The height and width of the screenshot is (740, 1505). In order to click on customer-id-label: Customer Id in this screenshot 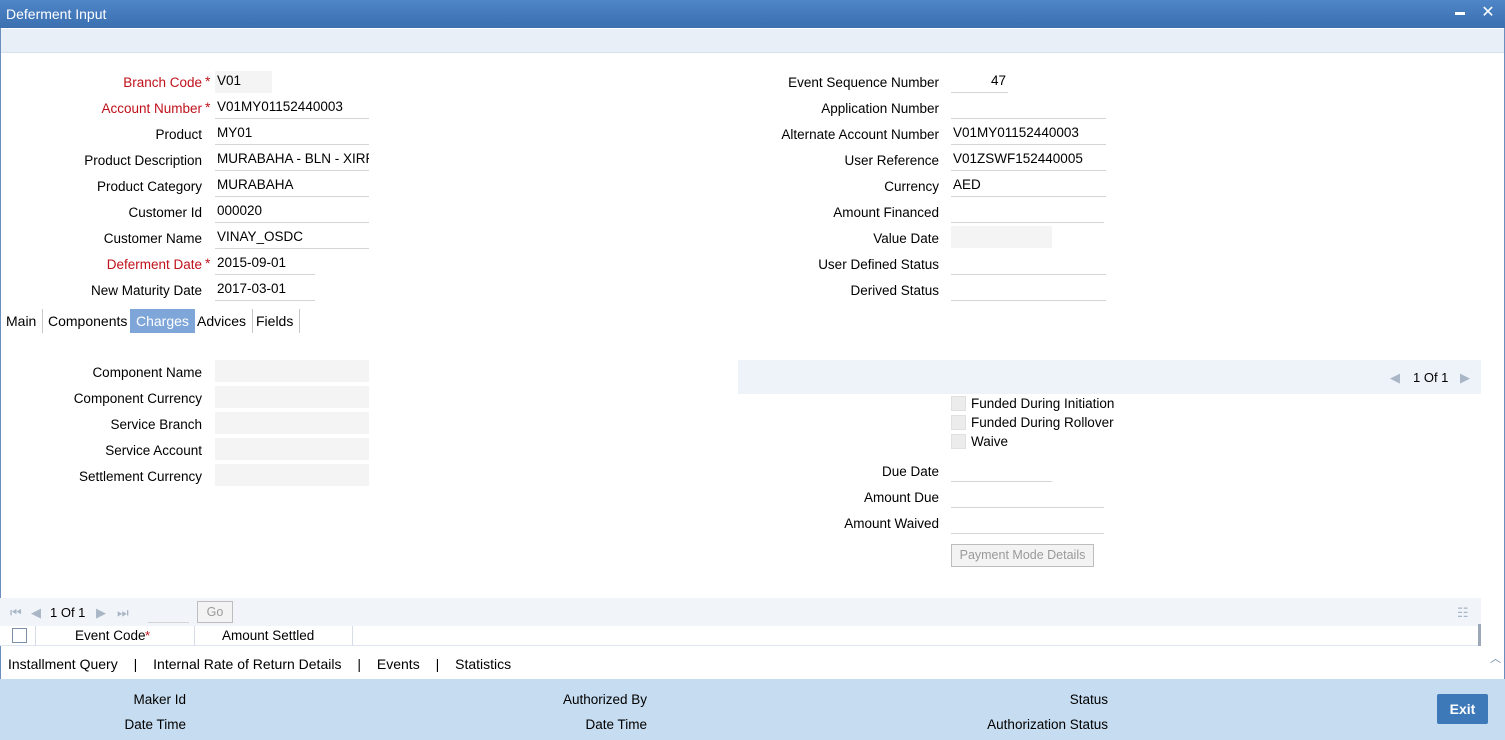, I will do `click(165, 212)`.